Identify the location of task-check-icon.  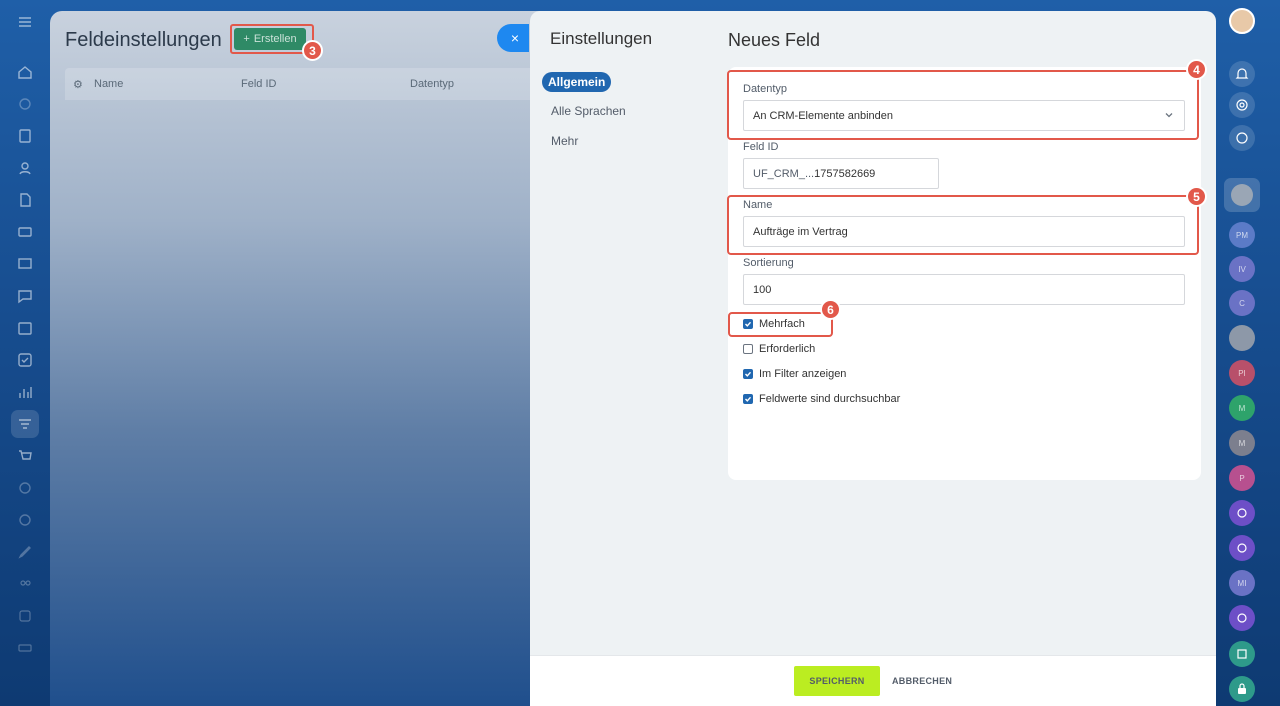
(1242, 654).